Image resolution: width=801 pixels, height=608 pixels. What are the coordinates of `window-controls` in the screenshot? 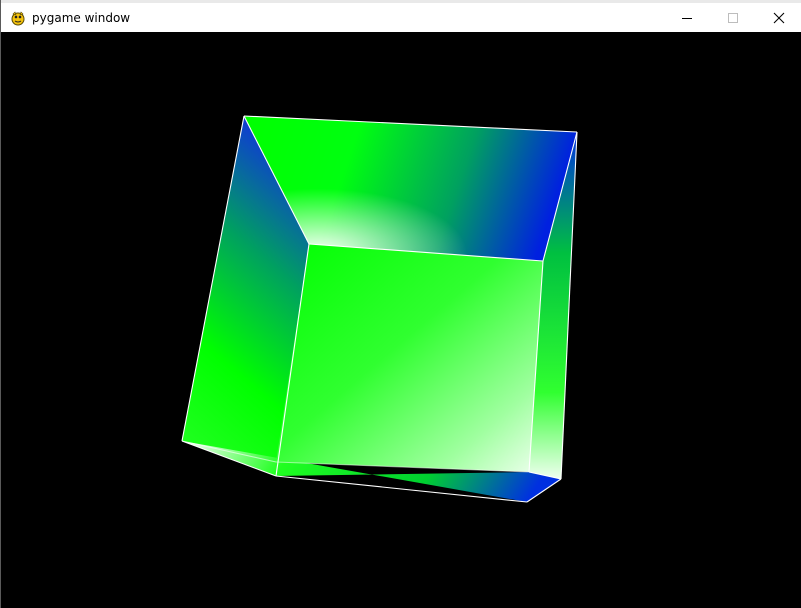 It's located at (732, 17).